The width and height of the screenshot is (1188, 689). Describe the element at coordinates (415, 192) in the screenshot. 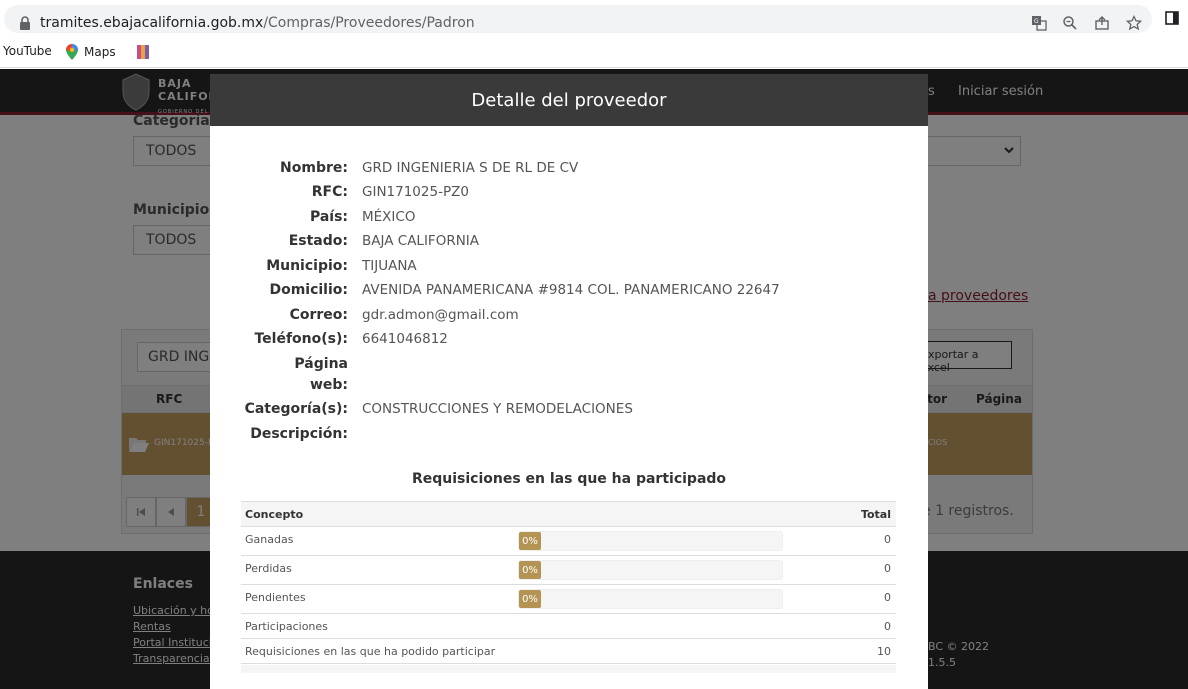

I see `field-value: GIN171025-PZ0` at that location.